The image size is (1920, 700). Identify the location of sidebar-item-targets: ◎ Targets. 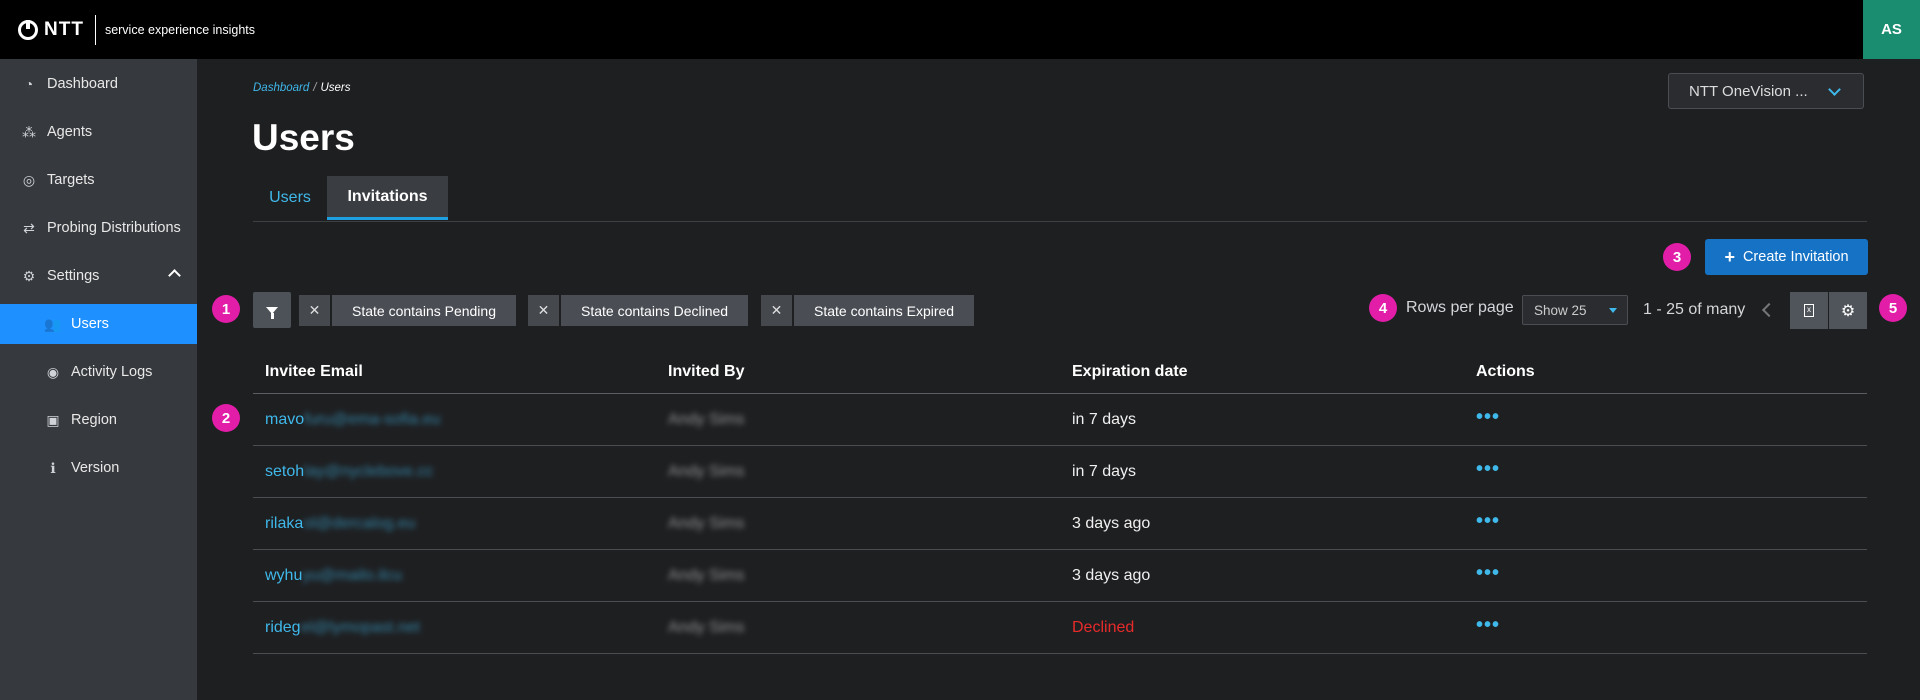
(98, 180).